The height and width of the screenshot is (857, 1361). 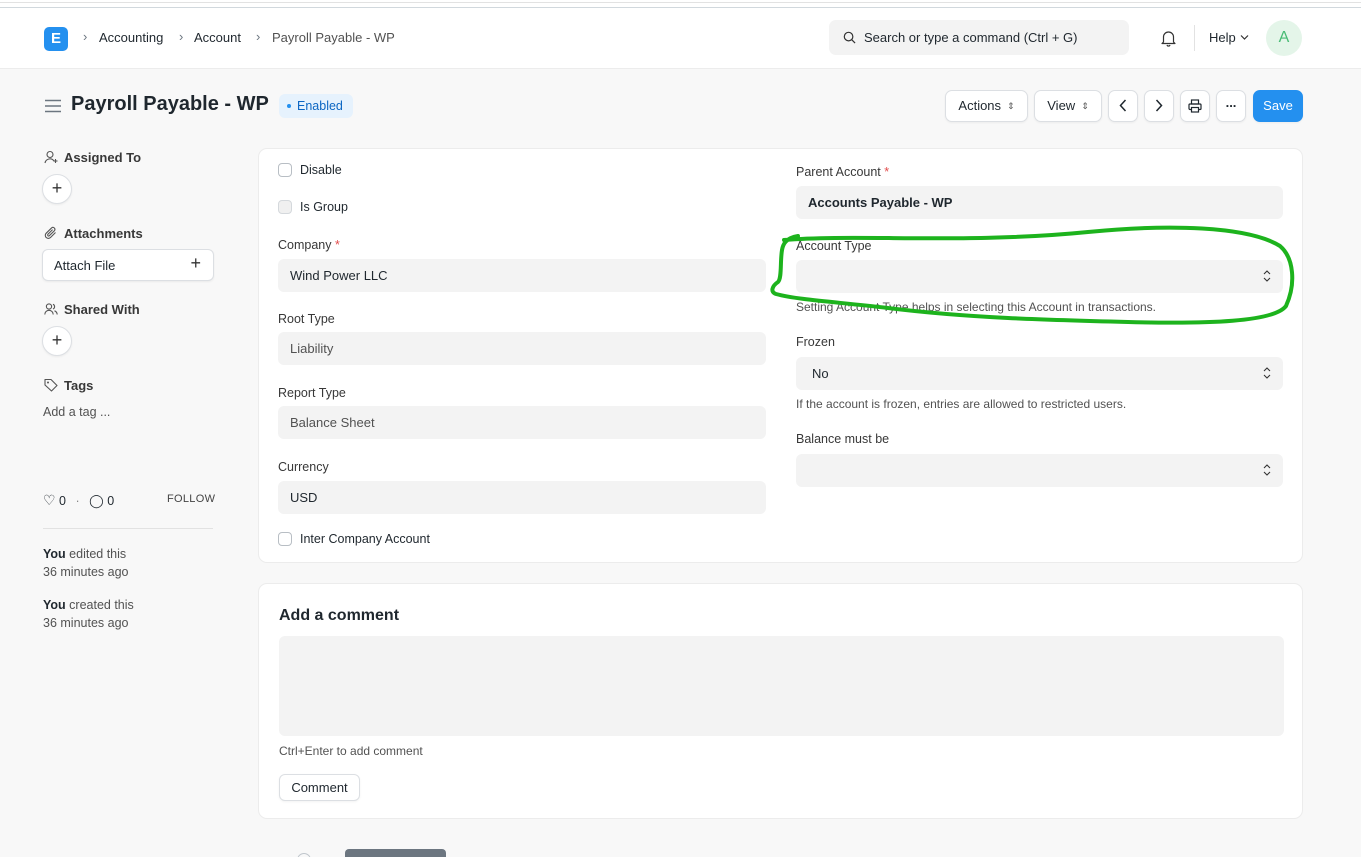 I want to click on chevron-right-icon, so click(x=1159, y=105).